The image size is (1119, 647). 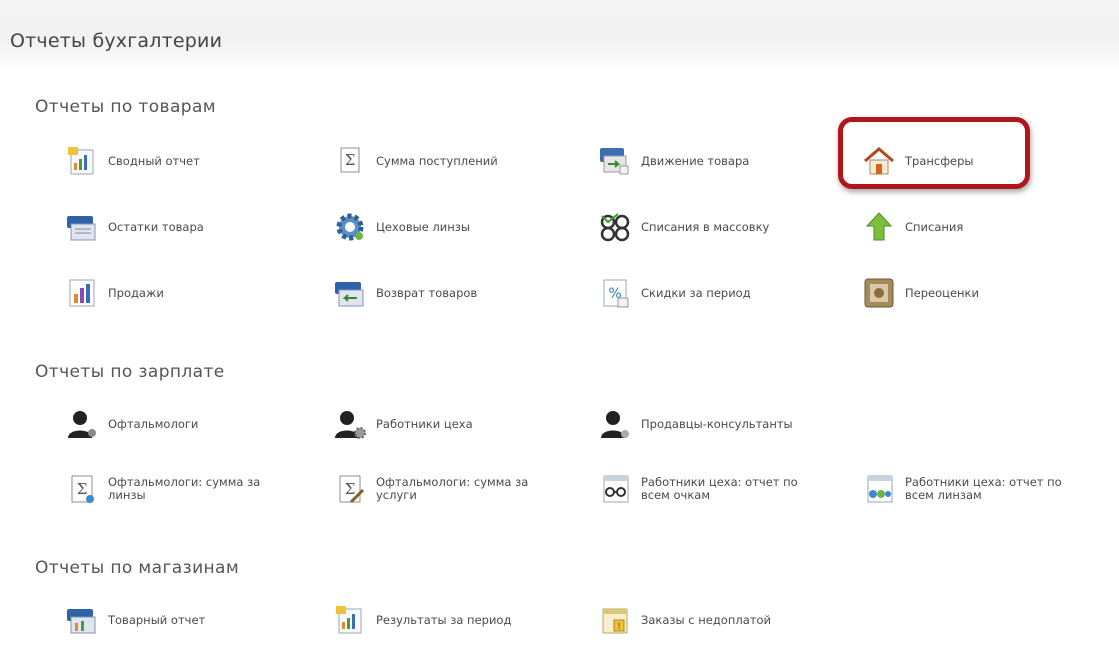 What do you see at coordinates (615, 489) in the screenshot?
I see `glasses-calendar-icon` at bounding box center [615, 489].